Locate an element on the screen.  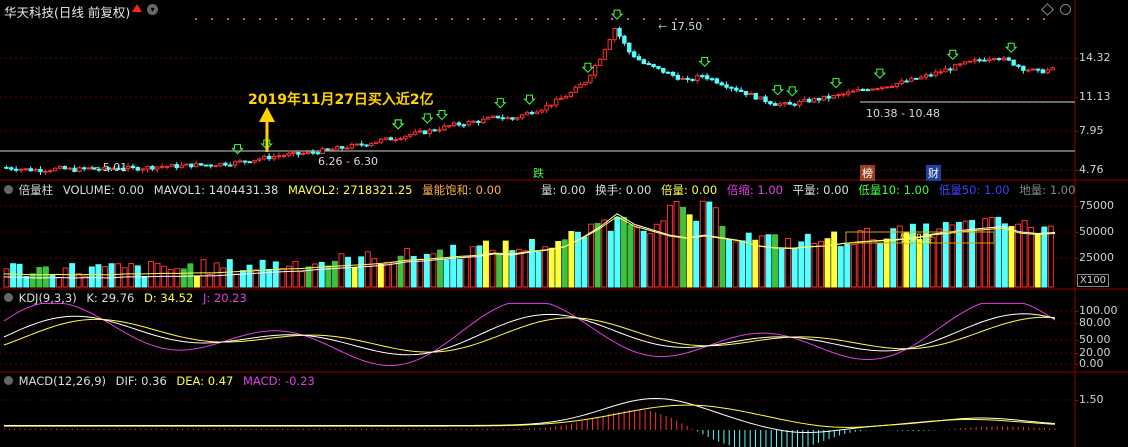
kdj-indicator-name: KDJ(9,3,3) is located at coordinates (48, 298).